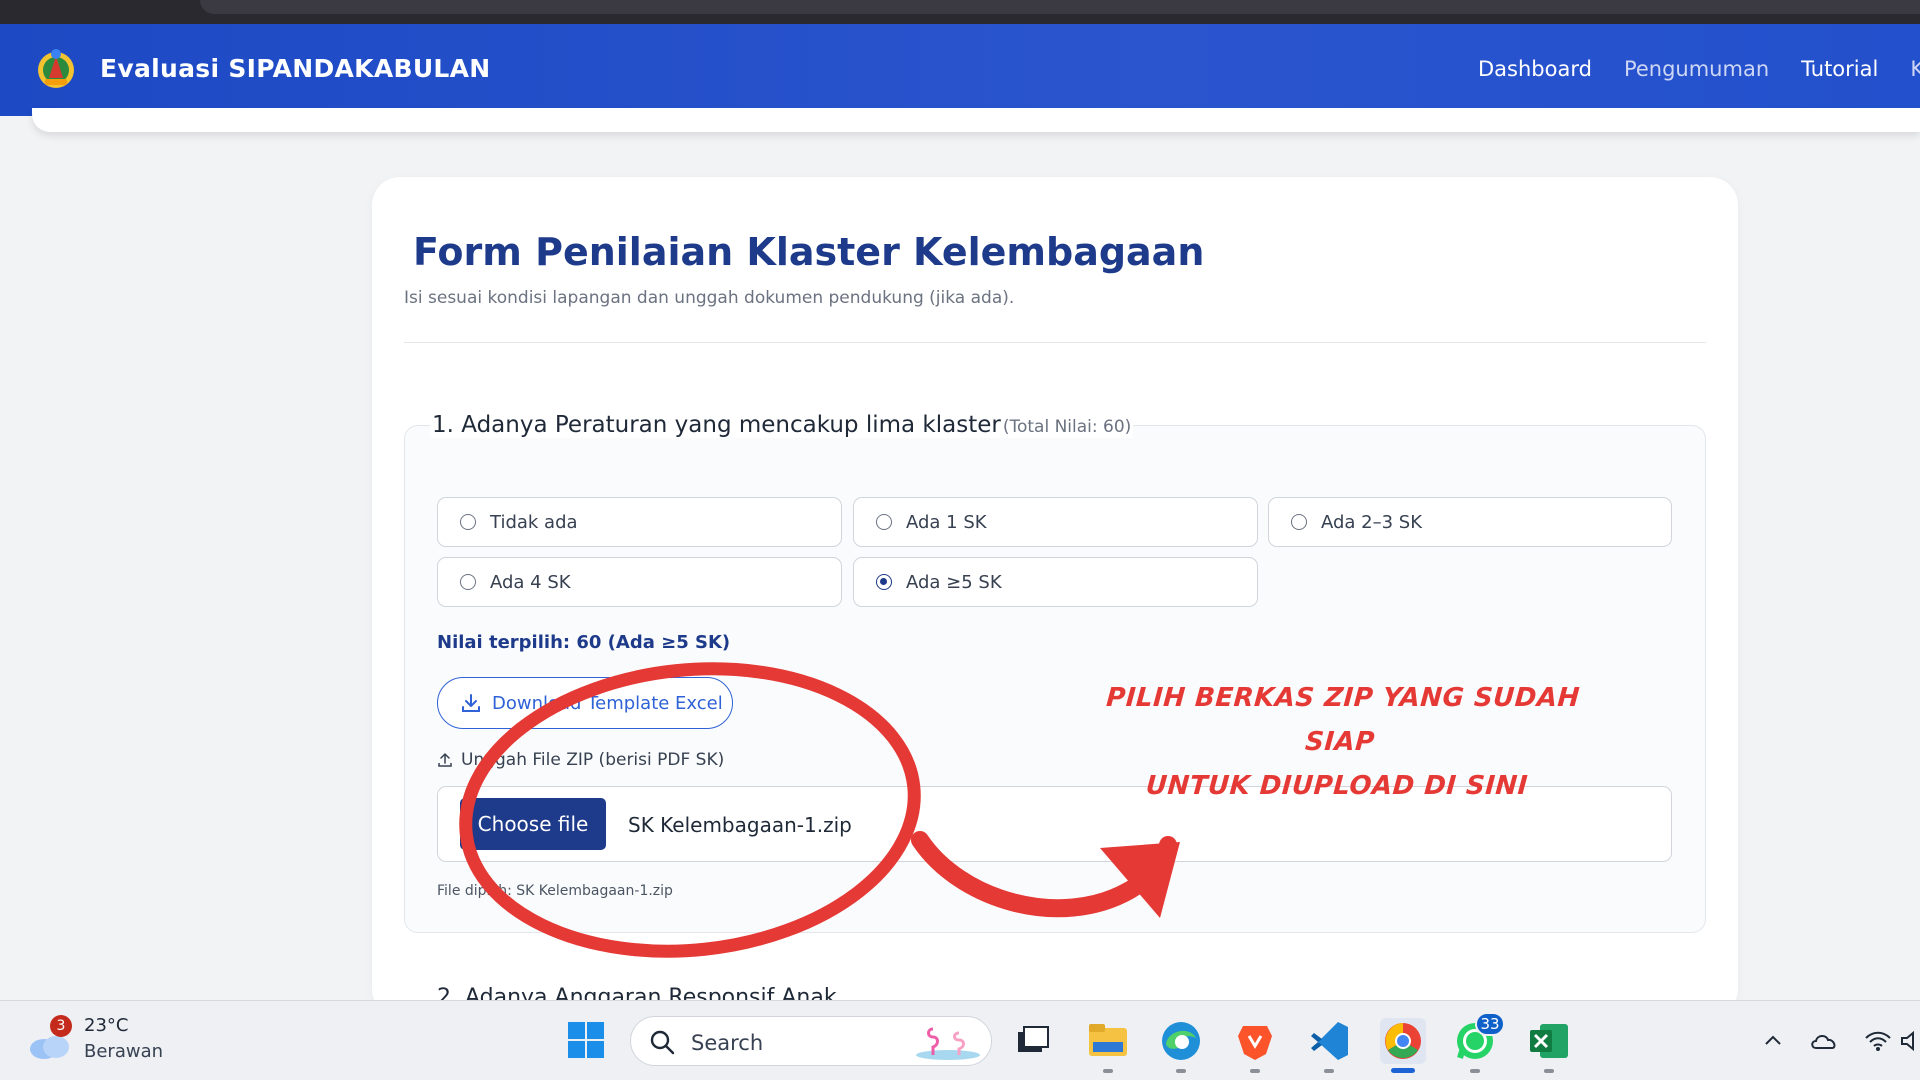 The height and width of the screenshot is (1080, 1920). I want to click on selected-value-text: Nilai terpilih: 60 (Ada ≥5 SK), so click(584, 642).